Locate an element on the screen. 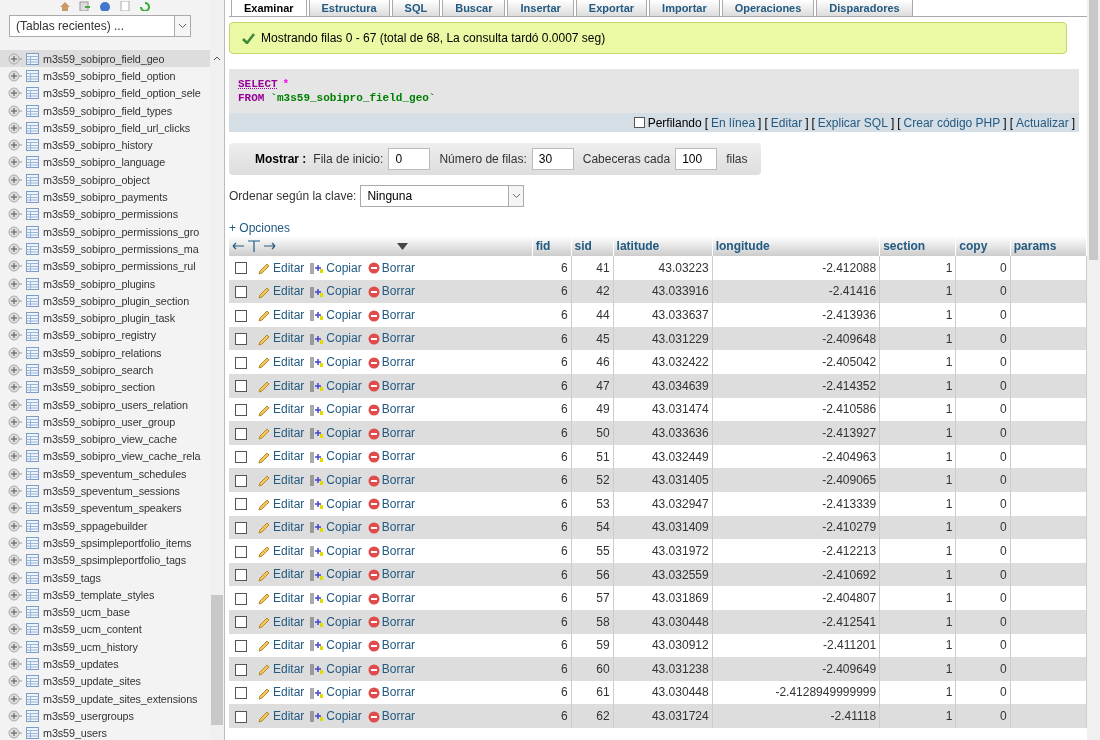  sidebar-item: m3s59_sobipro_field_geo is located at coordinates (105, 59).